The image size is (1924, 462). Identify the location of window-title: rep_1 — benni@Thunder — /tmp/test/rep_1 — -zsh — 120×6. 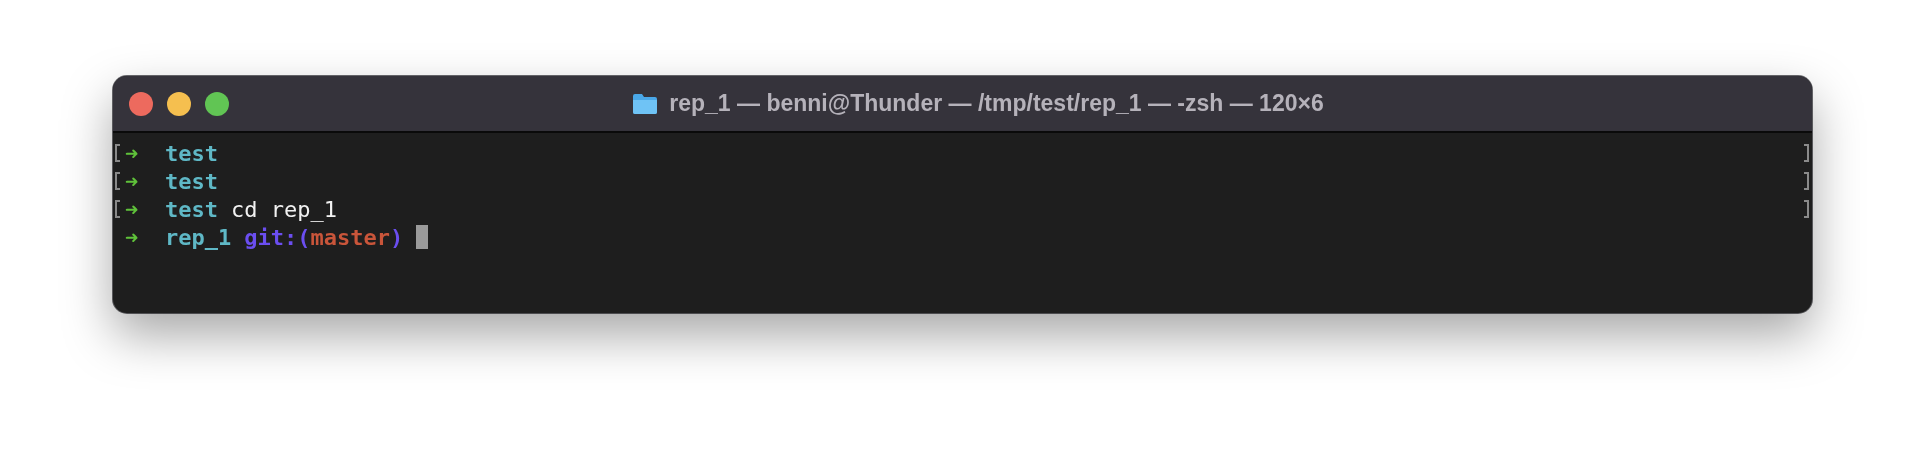
(996, 103).